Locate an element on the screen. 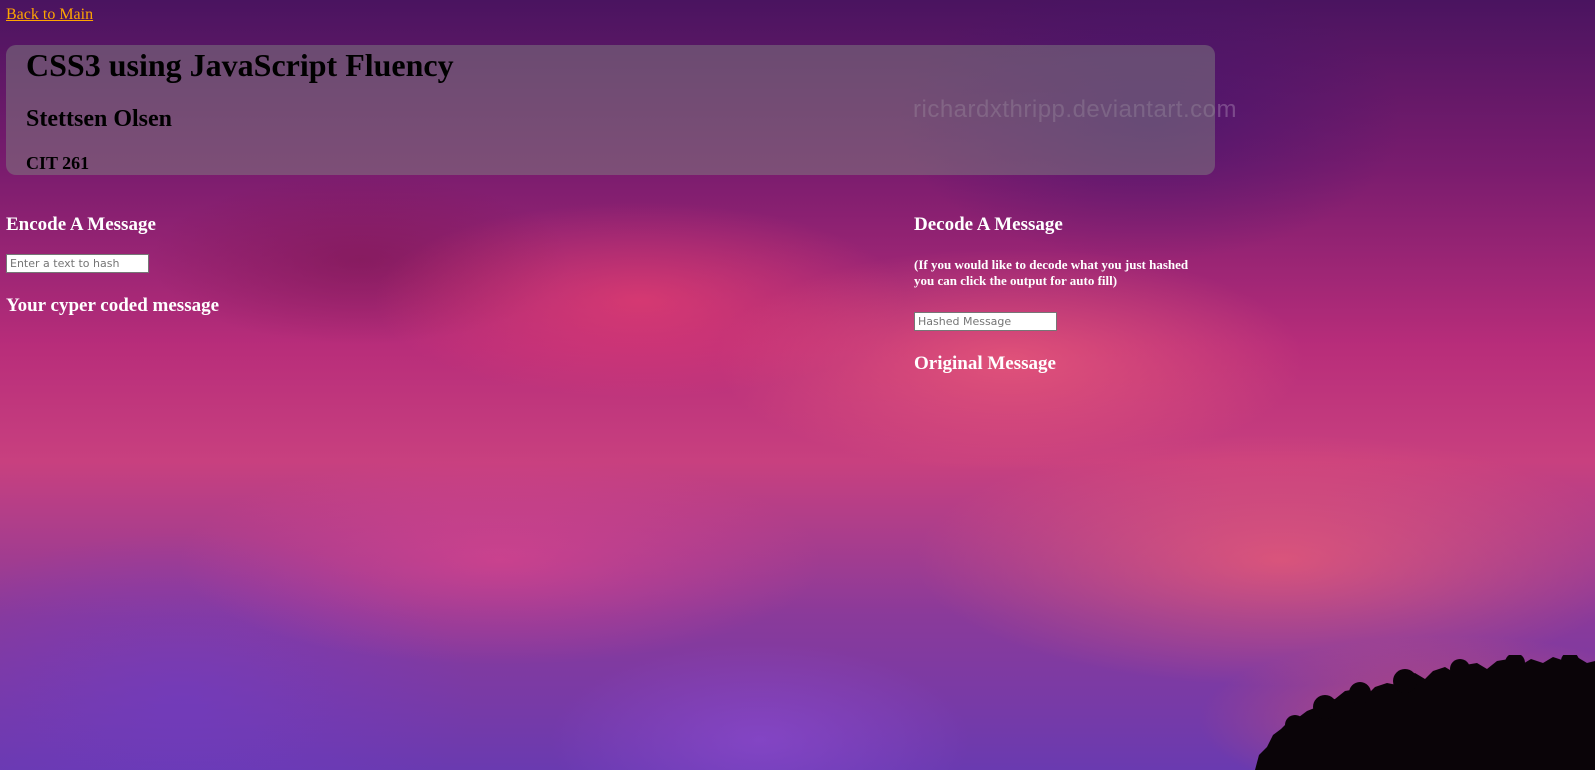 This screenshot has height=770, width=1595. encoded-output-heading: Your cyper coded message is located at coordinates (113, 305).